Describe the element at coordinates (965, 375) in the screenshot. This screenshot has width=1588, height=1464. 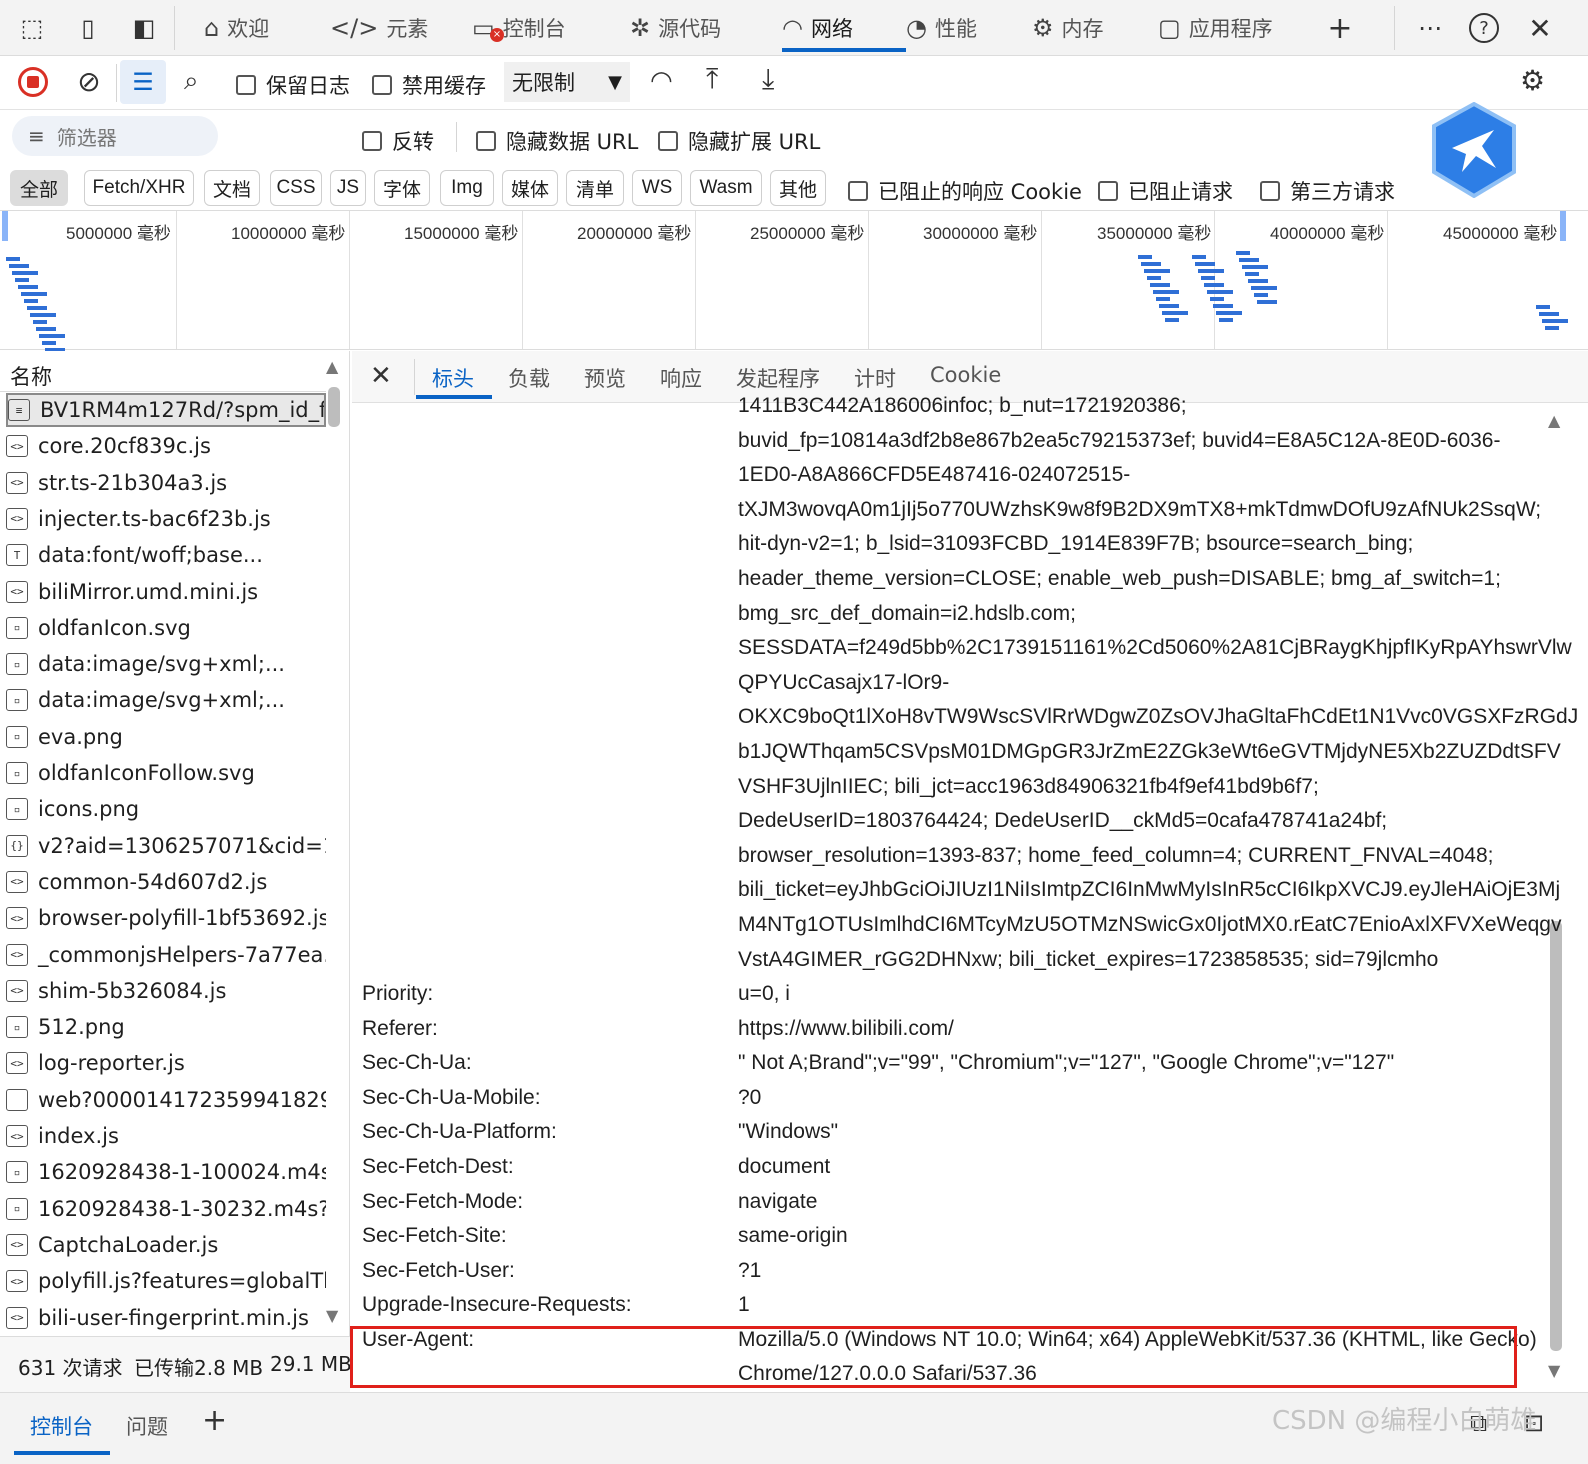
I see `tab-cookies: Cookie` at that location.